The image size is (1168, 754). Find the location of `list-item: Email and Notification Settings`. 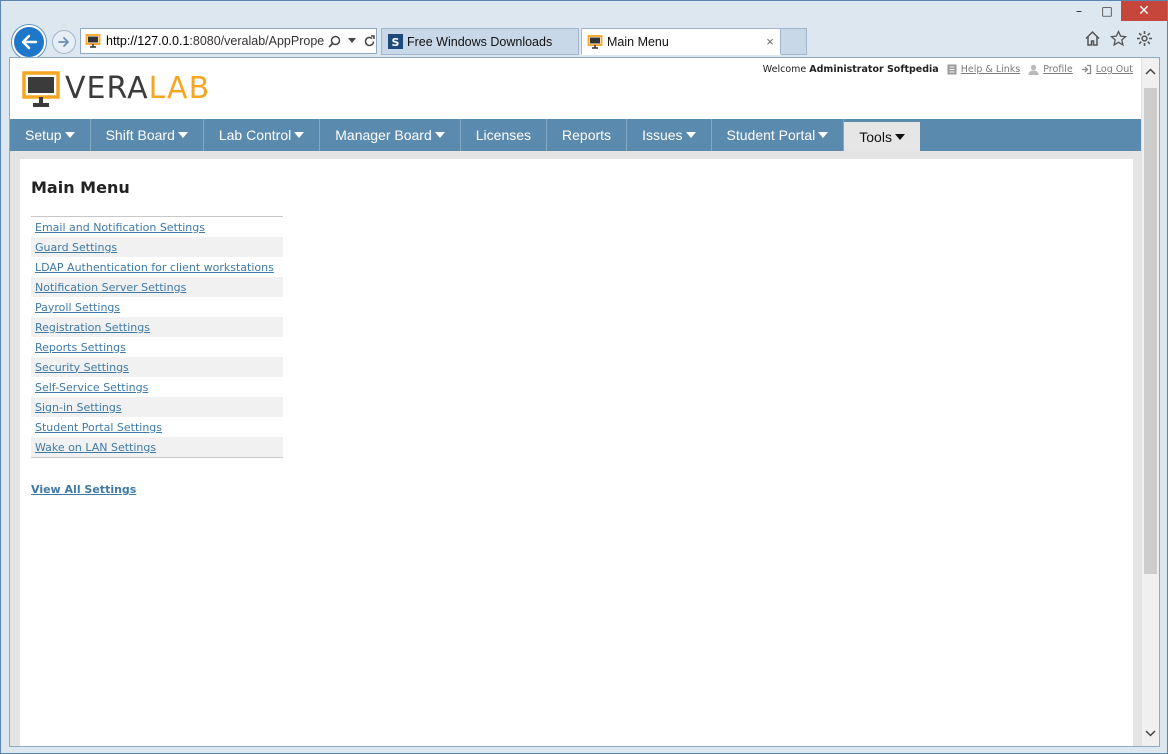

list-item: Email and Notification Settings is located at coordinates (157, 227).